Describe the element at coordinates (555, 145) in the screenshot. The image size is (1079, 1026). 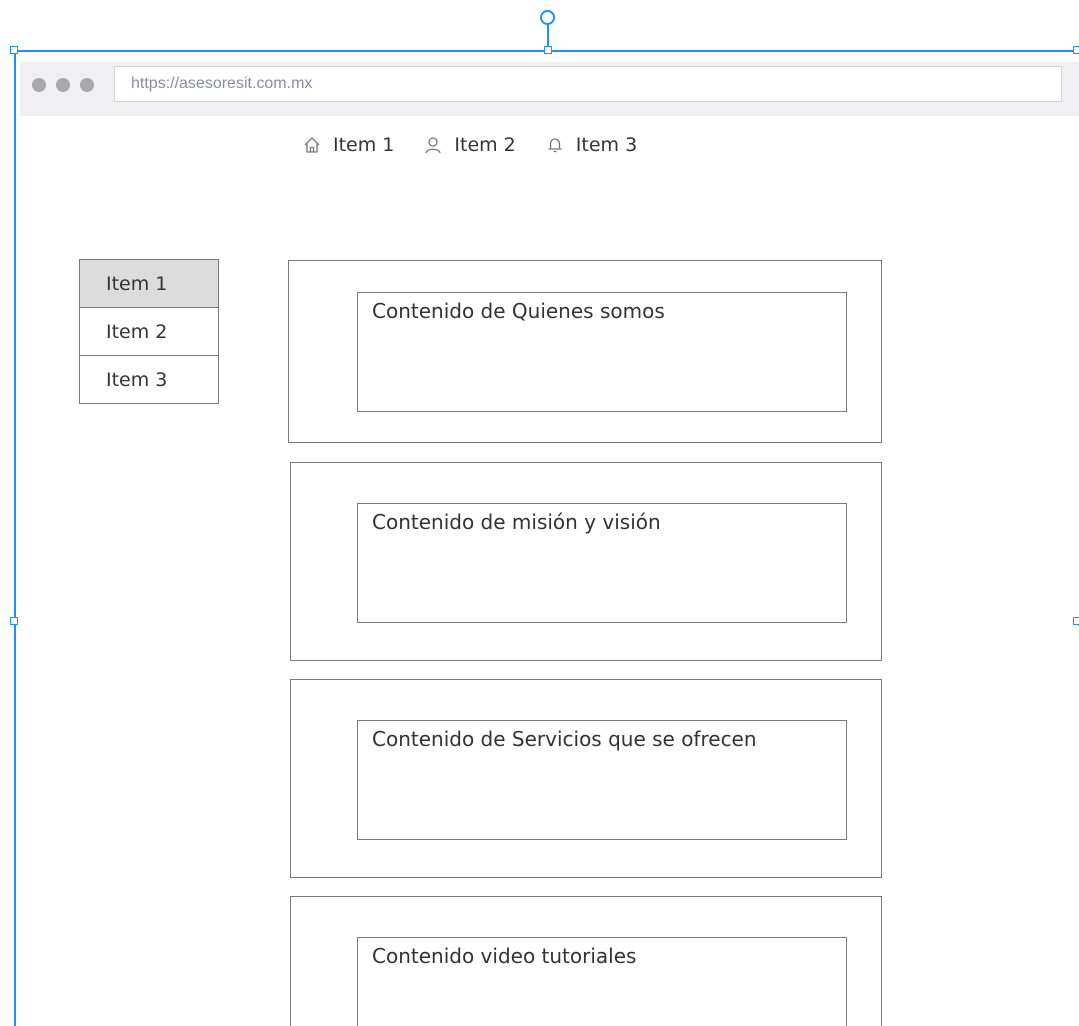
I see `bell-icon` at that location.